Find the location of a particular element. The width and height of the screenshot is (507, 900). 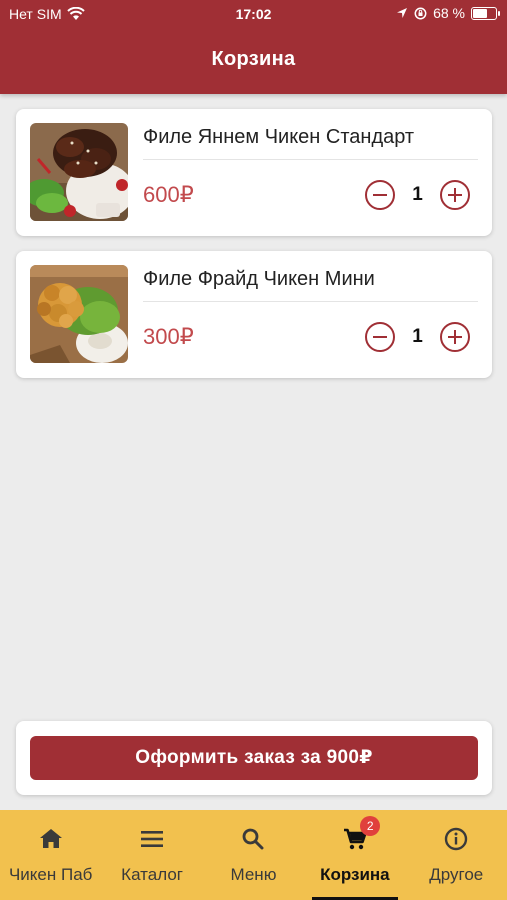

checkout-panel: Оформить заказ за 900₽ is located at coordinates (254, 758).